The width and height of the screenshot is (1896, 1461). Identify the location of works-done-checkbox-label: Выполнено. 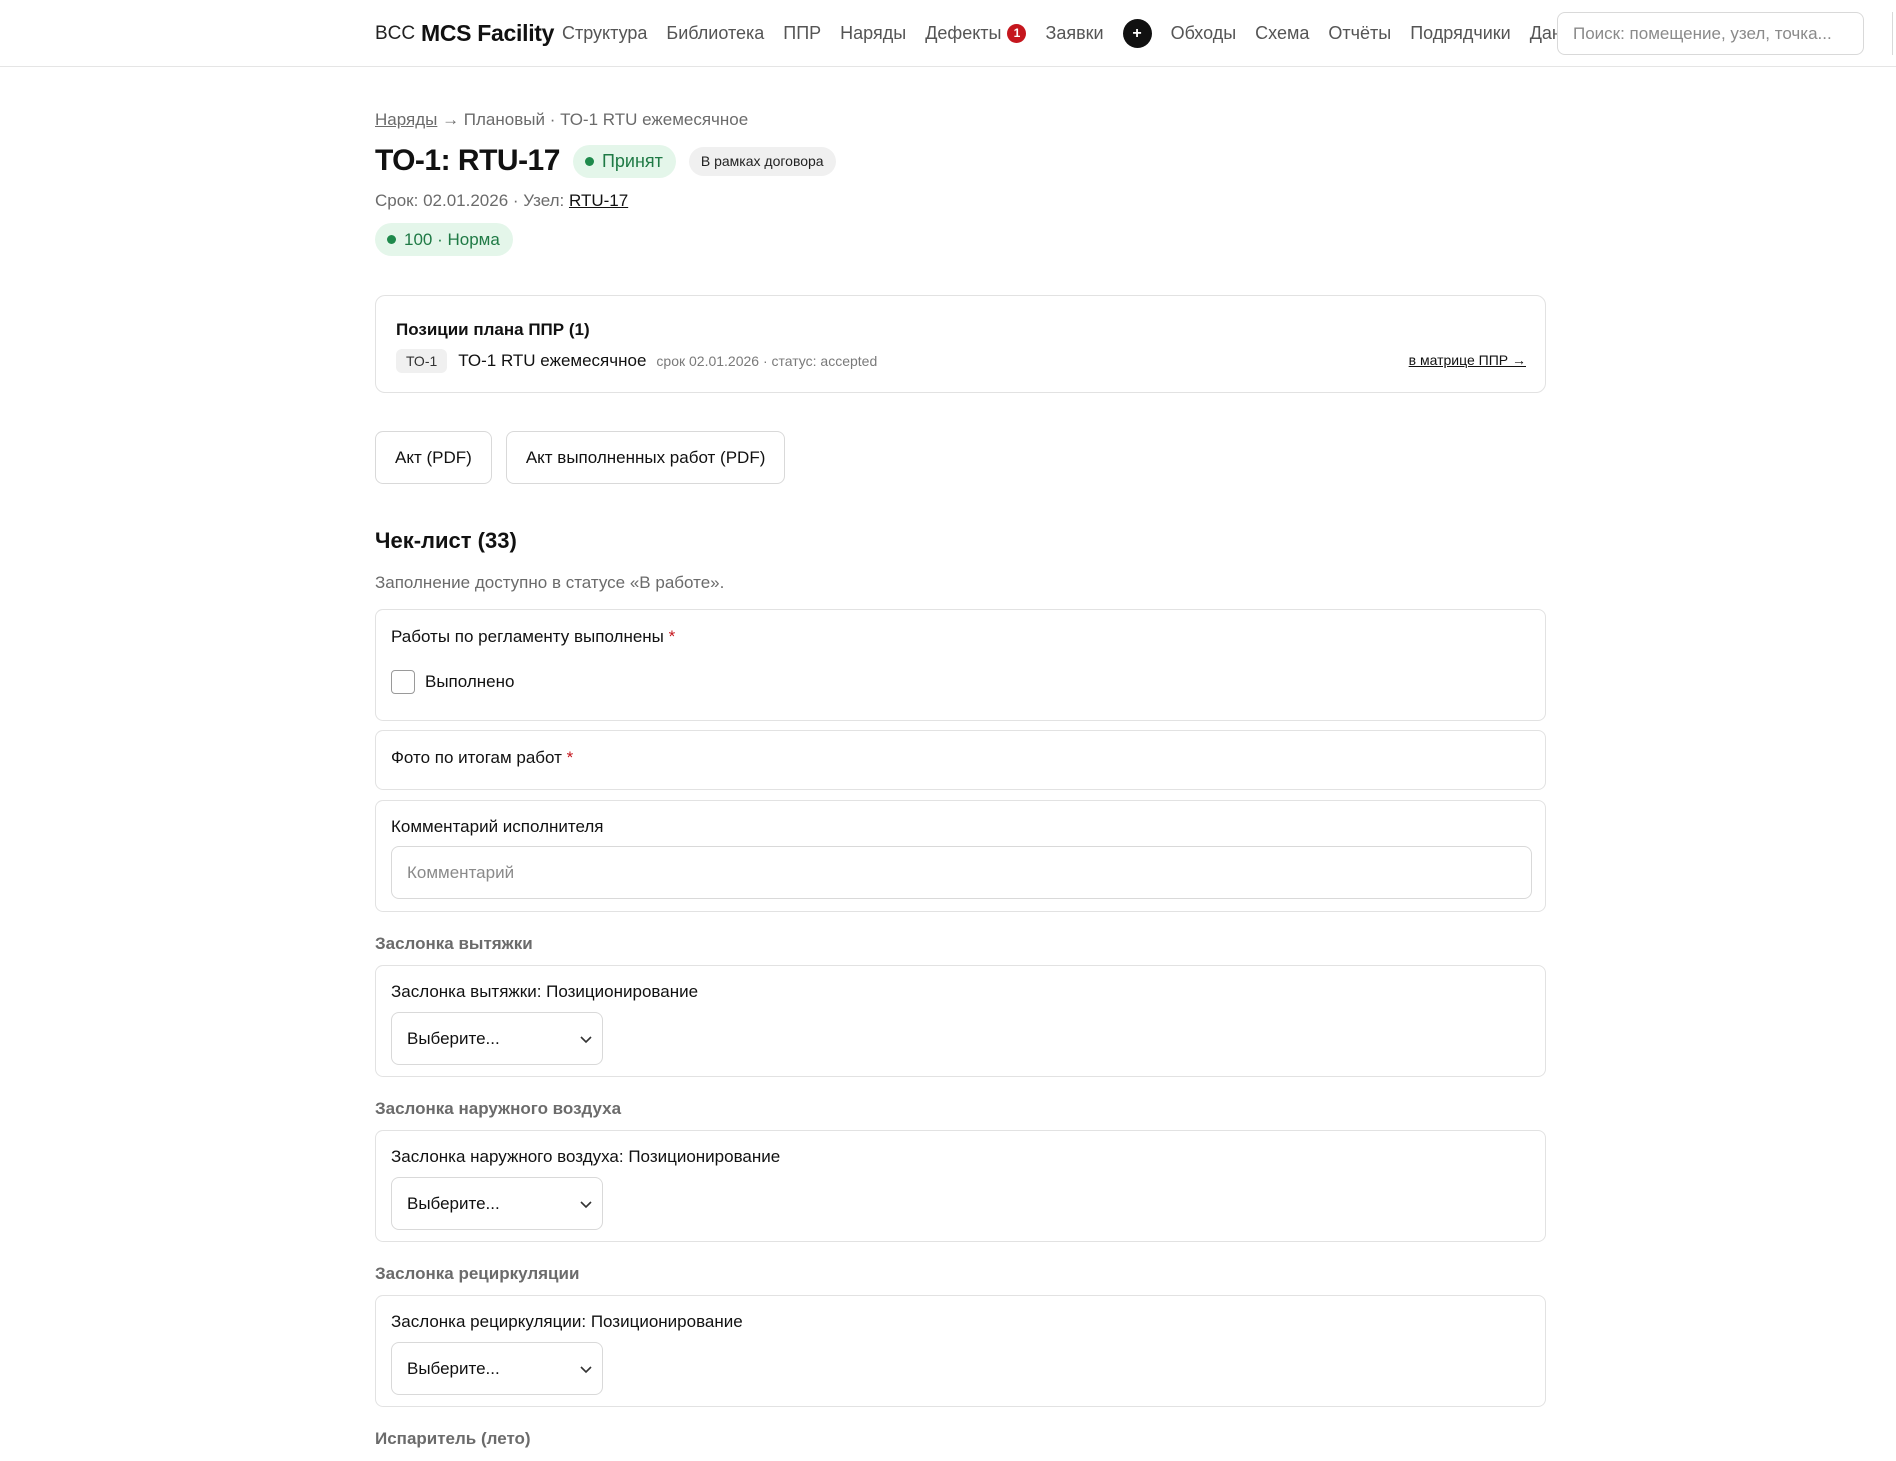
(470, 681).